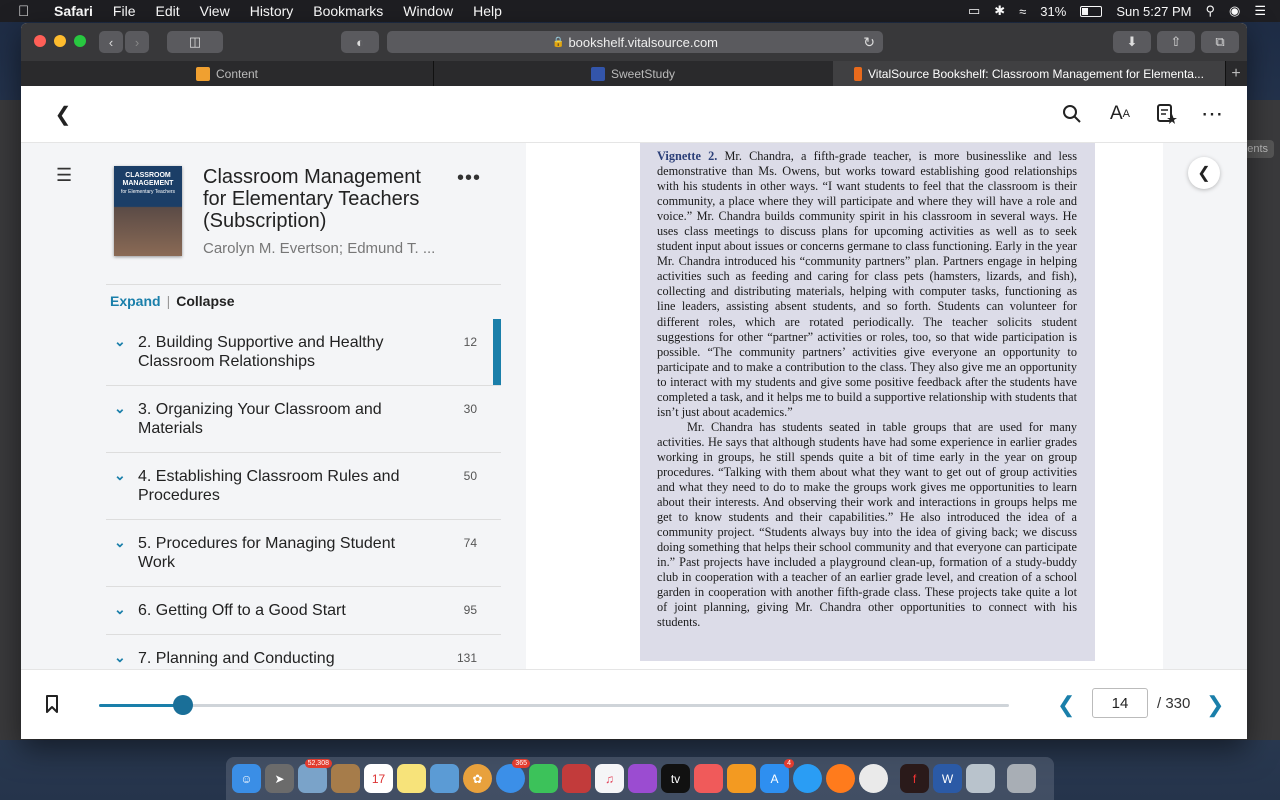 The image size is (1280, 800). I want to click on app-store-icon: A4, so click(777, 776).